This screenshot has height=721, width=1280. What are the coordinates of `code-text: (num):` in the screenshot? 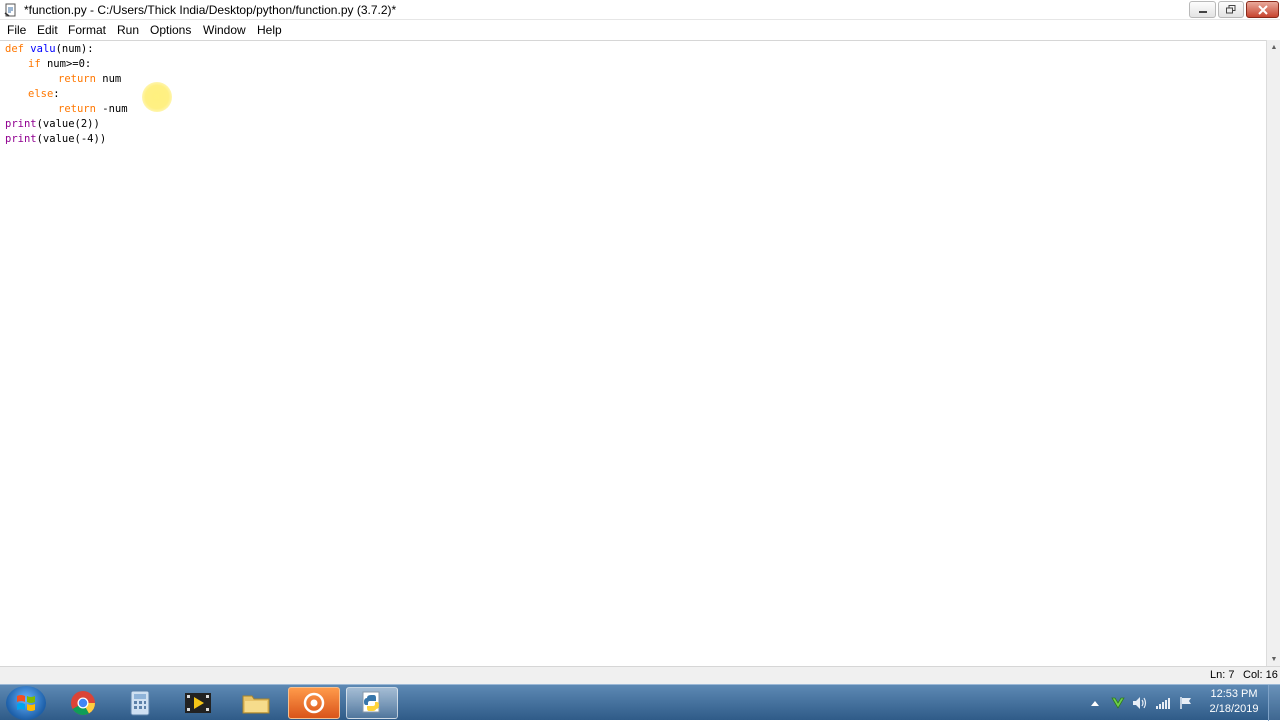 It's located at (74, 49).